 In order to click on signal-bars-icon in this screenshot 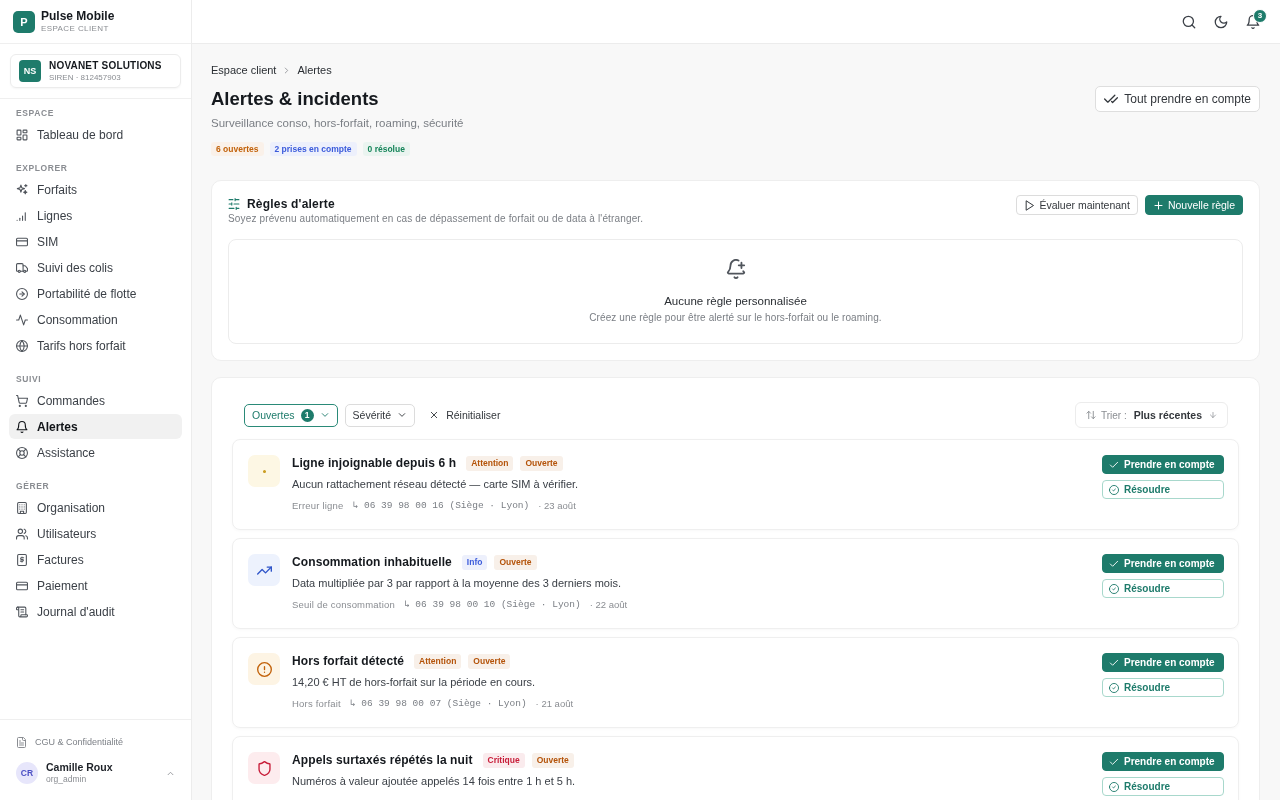, I will do `click(22, 215)`.